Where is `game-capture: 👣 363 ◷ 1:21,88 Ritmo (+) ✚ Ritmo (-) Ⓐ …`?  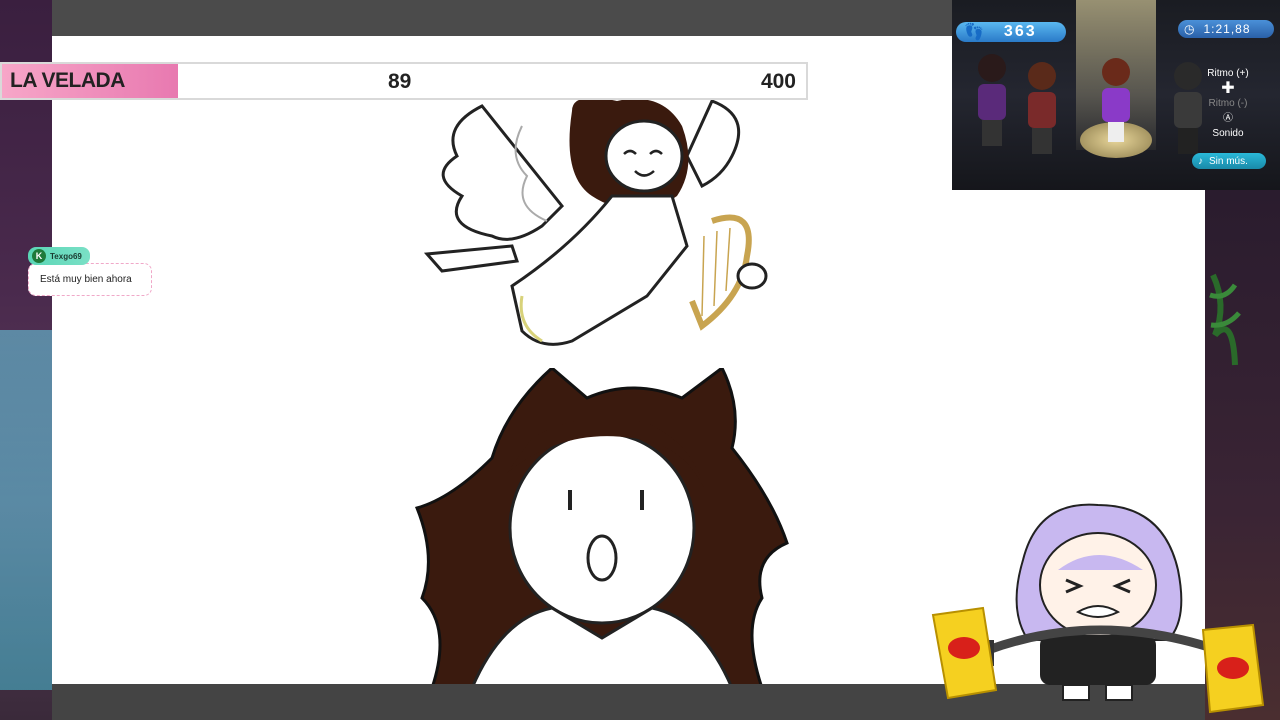 game-capture: 👣 363 ◷ 1:21,88 Ritmo (+) ✚ Ritmo (-) Ⓐ … is located at coordinates (1116, 95).